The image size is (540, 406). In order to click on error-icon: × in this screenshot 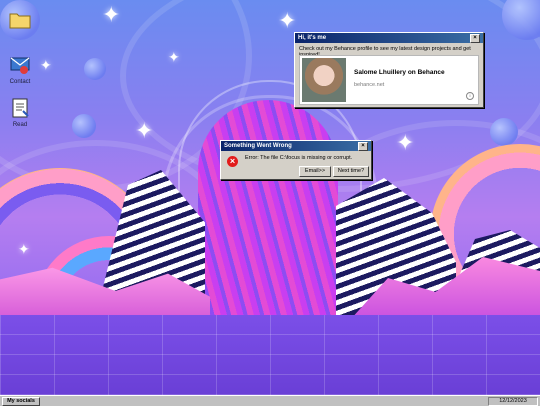, I will do `click(232, 161)`.